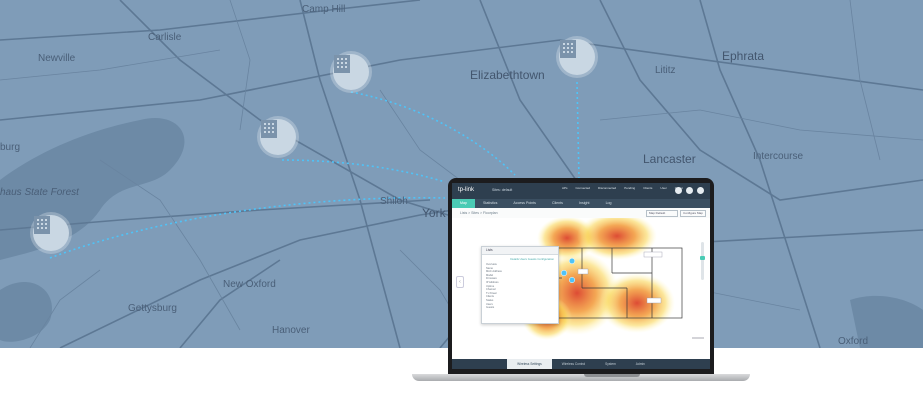 The height and width of the screenshot is (407, 923). Describe the element at coordinates (324, 9) in the screenshot. I see `city-label: Camp Hill` at that location.